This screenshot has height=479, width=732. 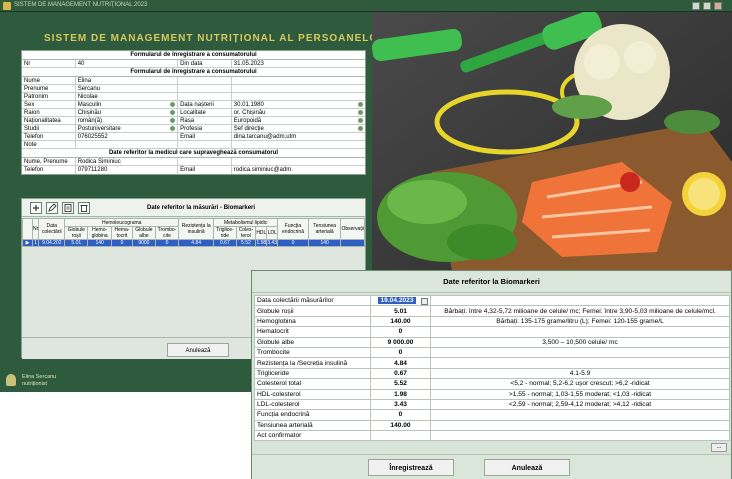 What do you see at coordinates (29, 105) in the screenshot?
I see `field-label-text: Sex` at bounding box center [29, 105].